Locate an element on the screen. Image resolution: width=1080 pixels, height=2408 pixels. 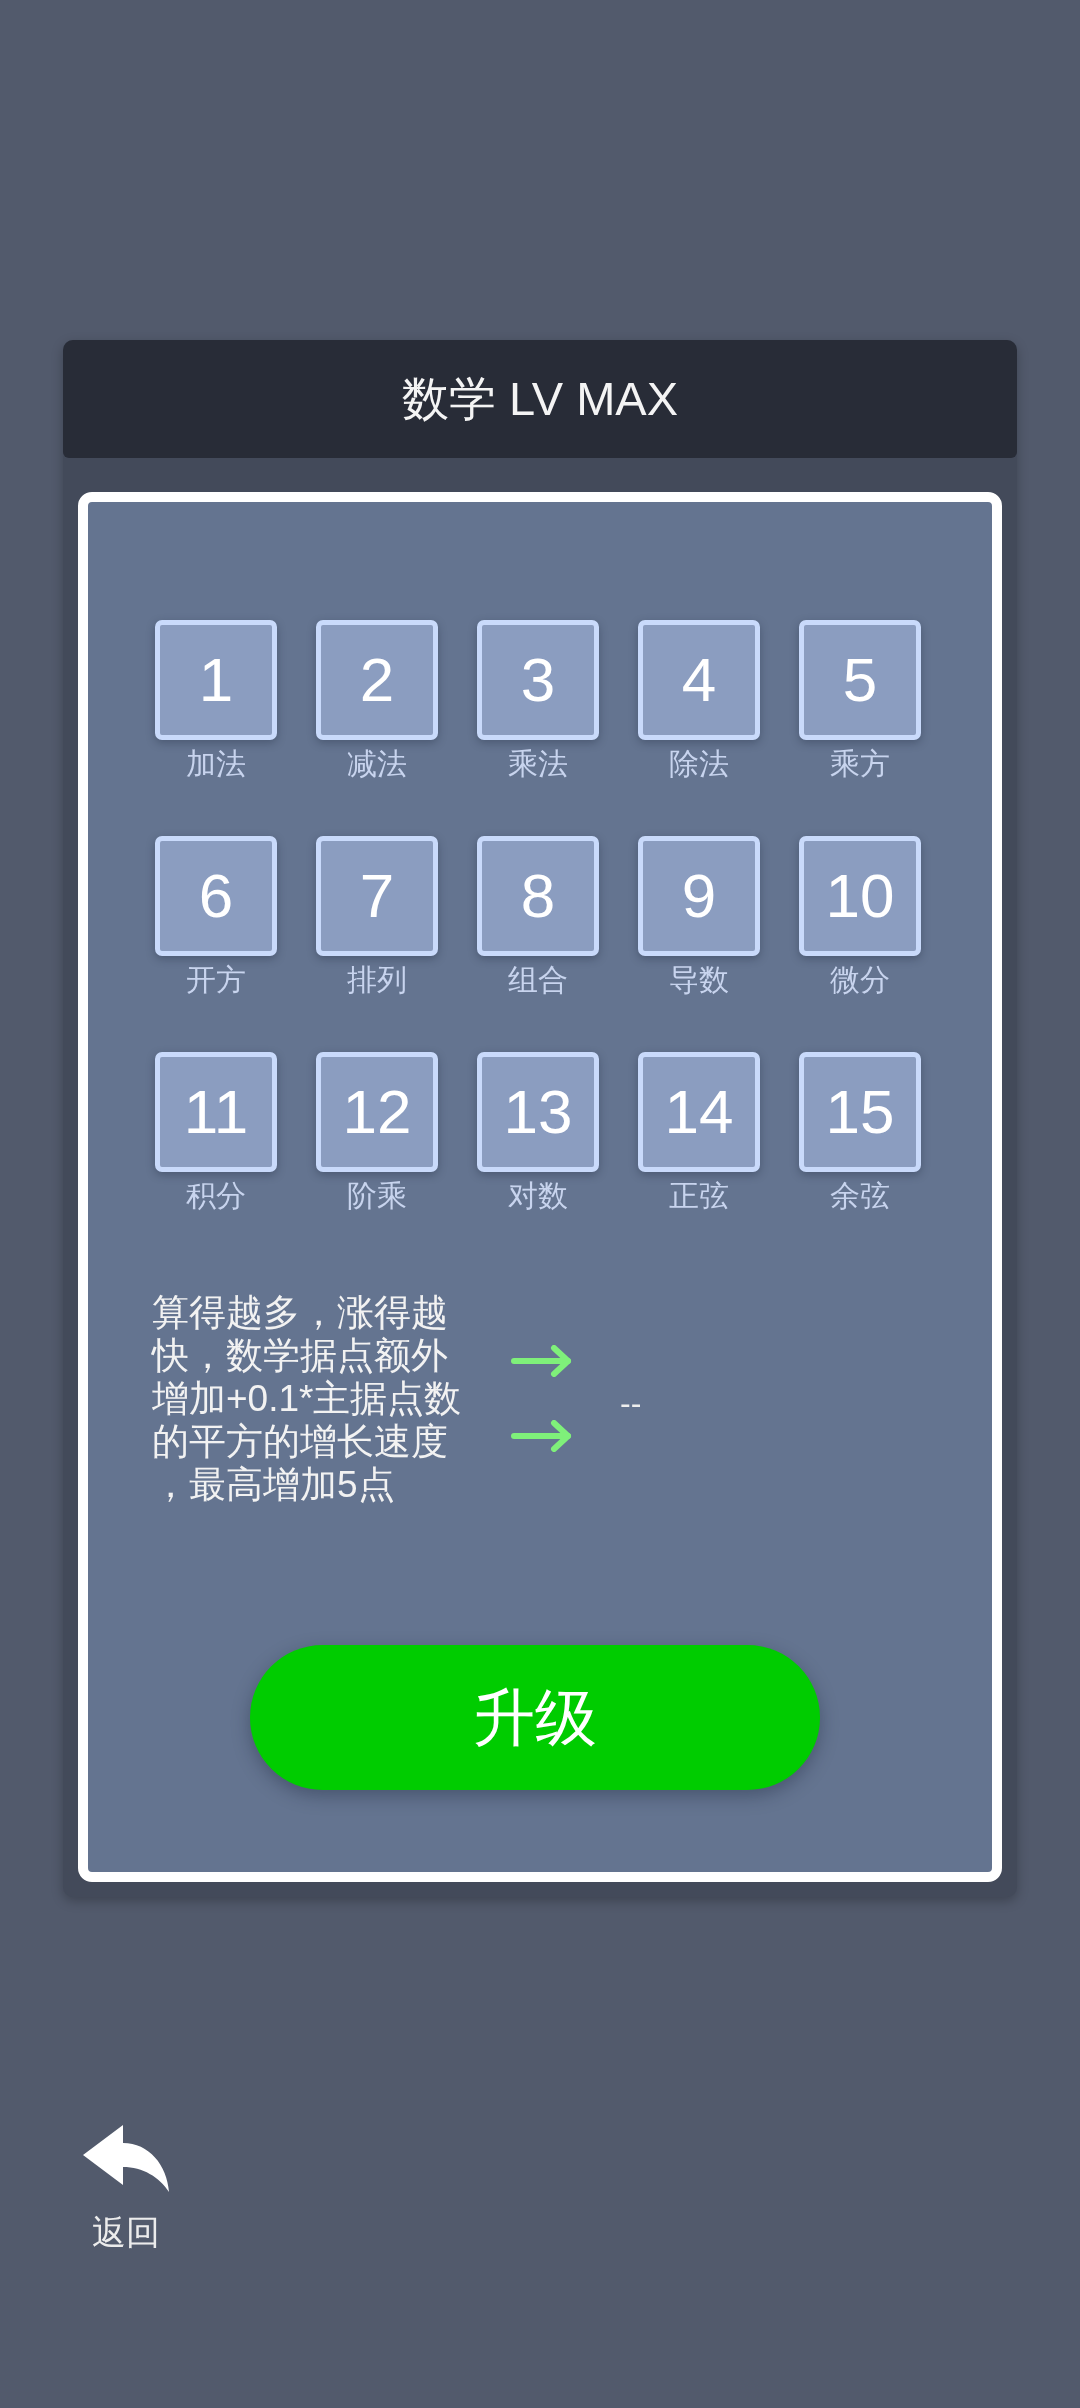
level-tile: 14 is located at coordinates (699, 1112).